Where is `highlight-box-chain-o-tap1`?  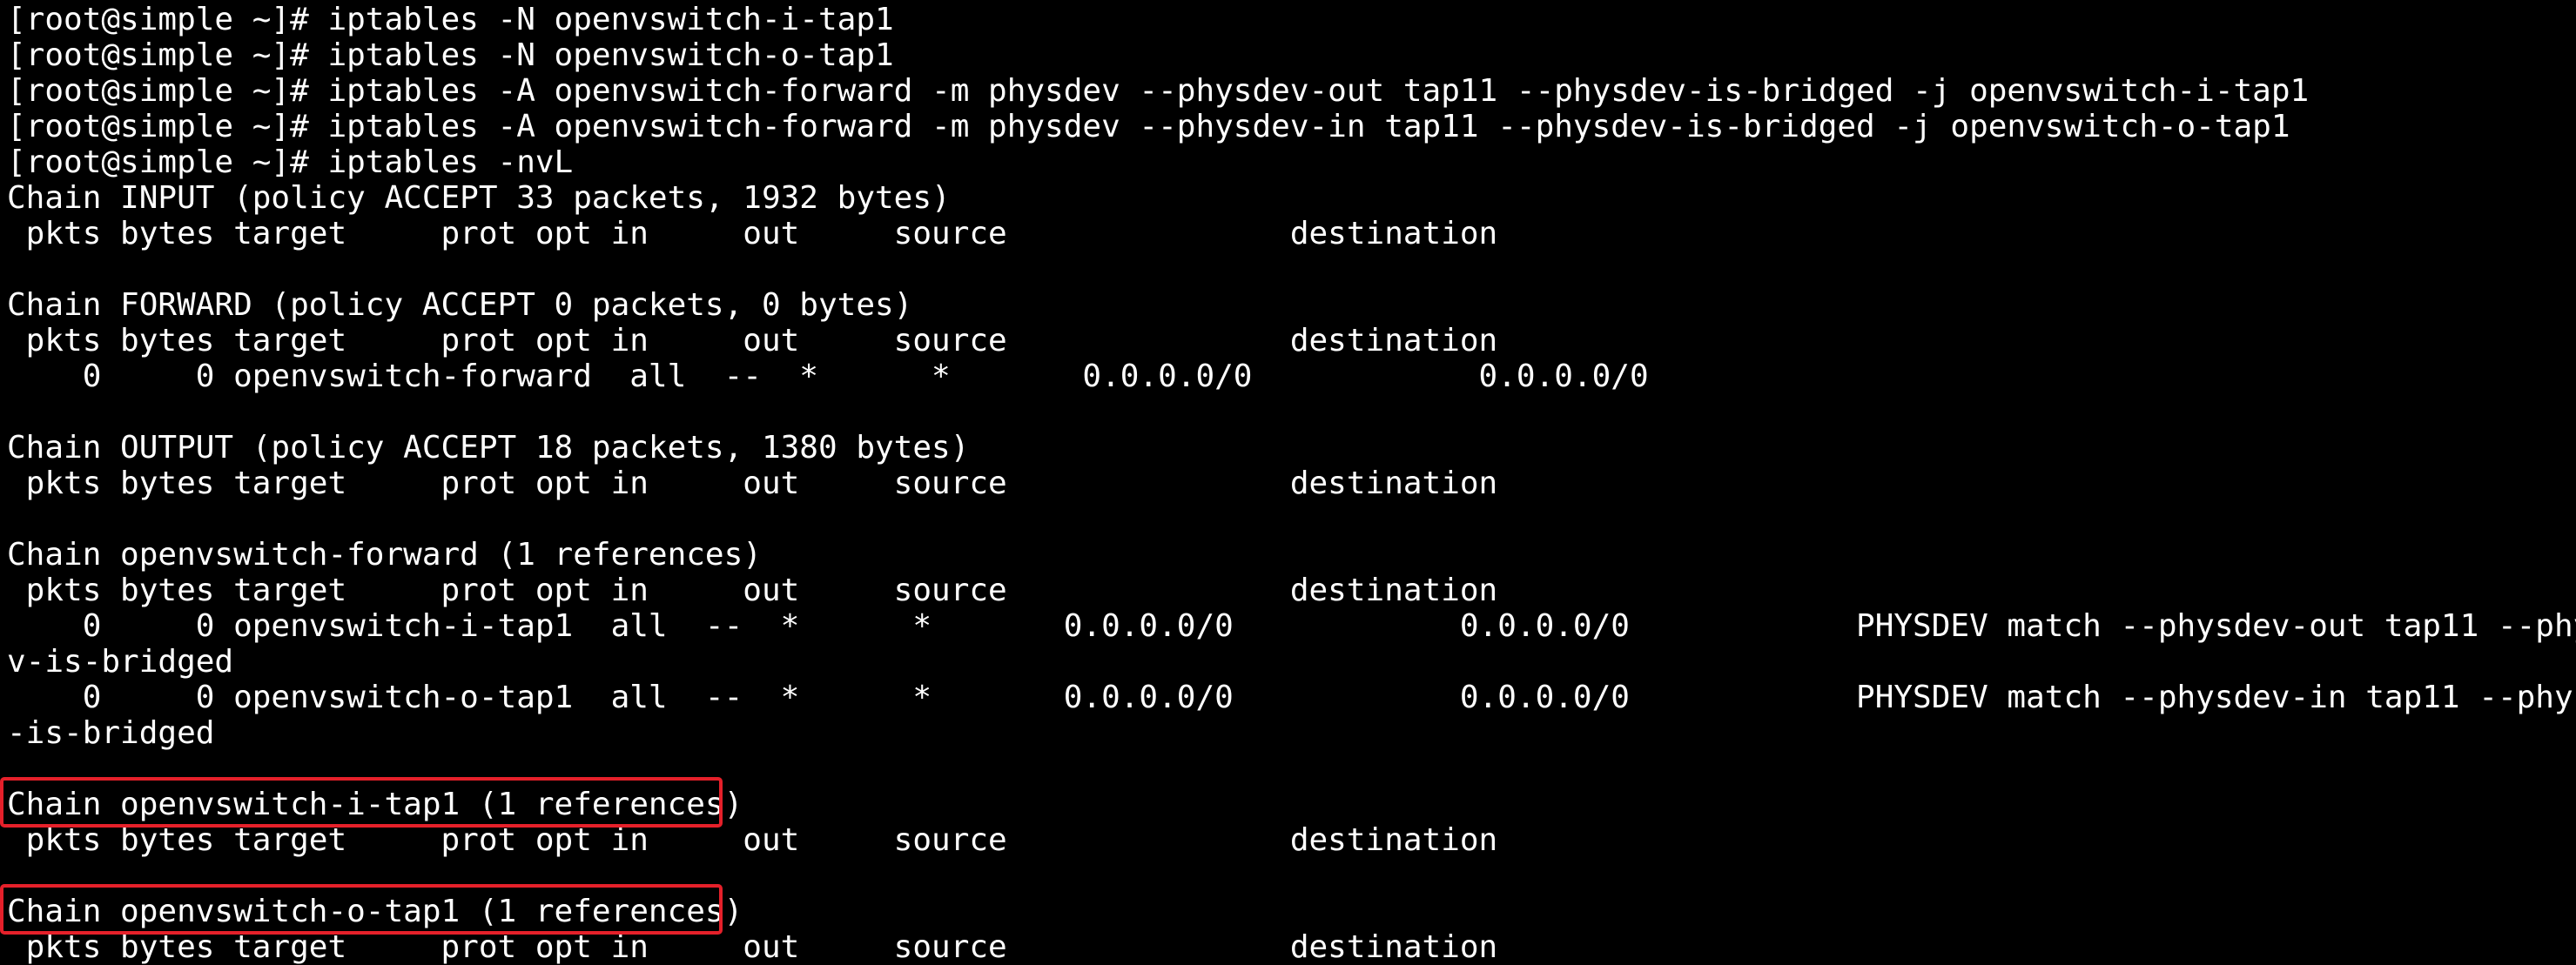
highlight-box-chain-o-tap1 is located at coordinates (361, 910).